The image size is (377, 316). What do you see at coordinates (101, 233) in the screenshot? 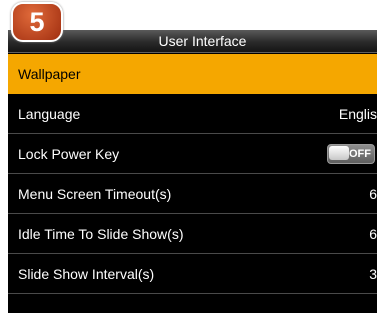
I see `menu-item-label: Idle Time To Slide Show(s)` at bounding box center [101, 233].